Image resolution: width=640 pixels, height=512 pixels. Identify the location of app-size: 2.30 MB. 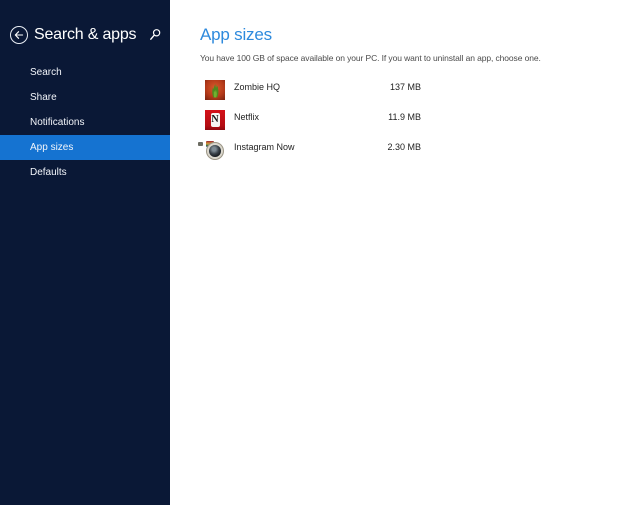
(404, 147).